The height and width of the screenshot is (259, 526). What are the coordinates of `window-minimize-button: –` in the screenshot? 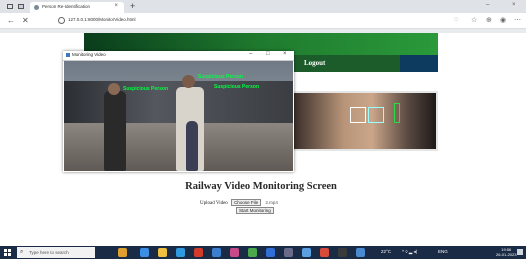 It's located at (487, 5).